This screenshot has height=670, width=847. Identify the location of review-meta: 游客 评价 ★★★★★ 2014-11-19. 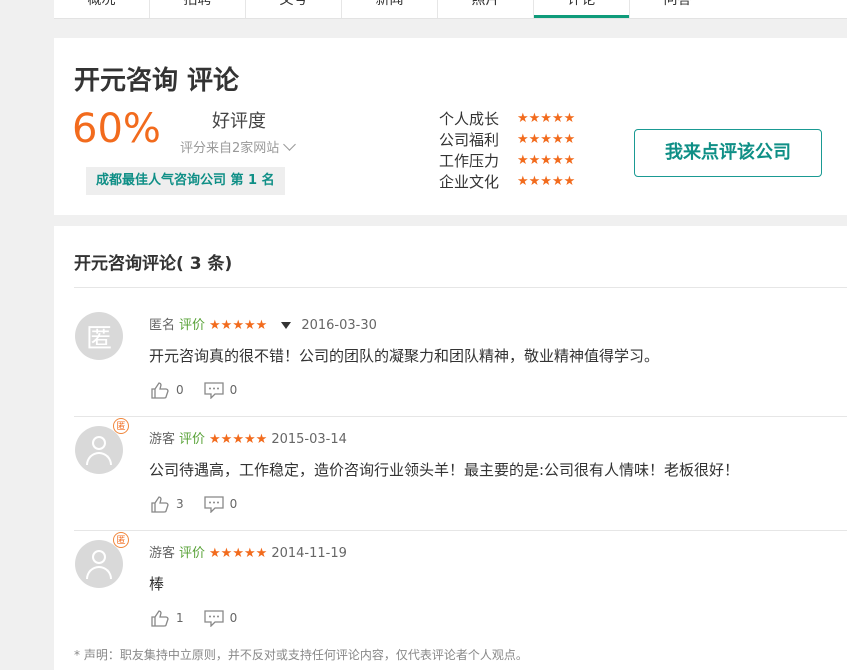
(248, 551).